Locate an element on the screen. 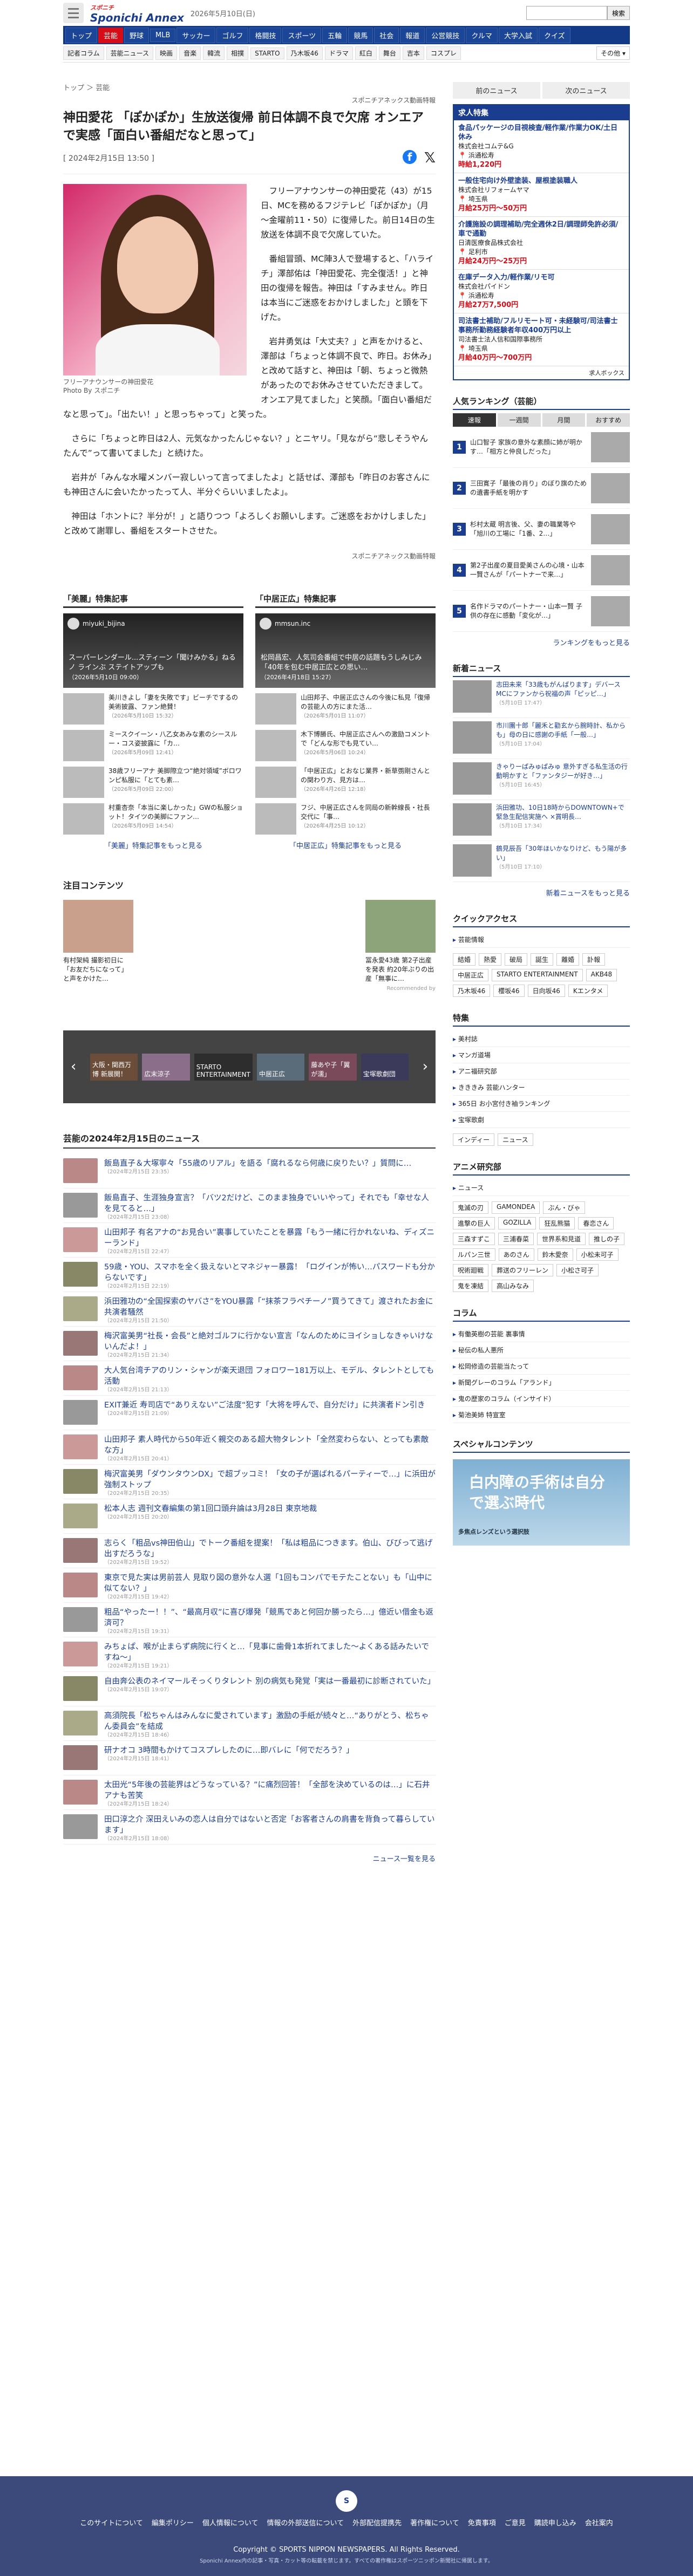 The height and width of the screenshot is (2576, 693). breadcrumb: トップ ＞ 芸能 is located at coordinates (250, 87).